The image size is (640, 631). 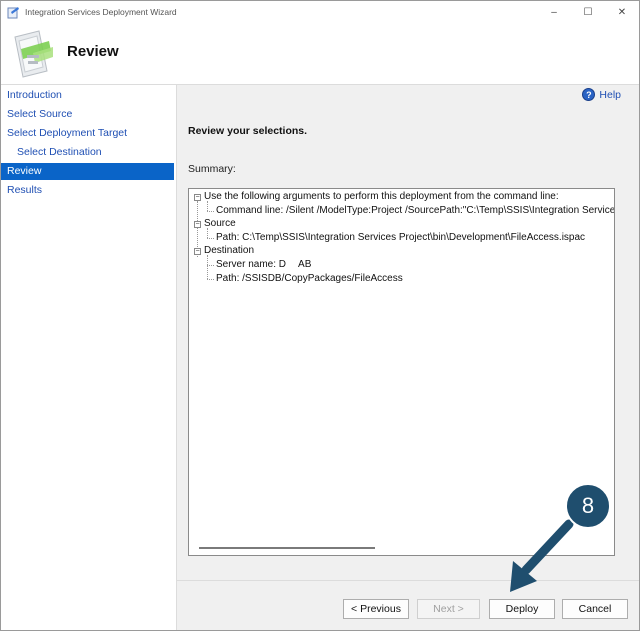 What do you see at coordinates (93, 51) in the screenshot?
I see `page-title: Review` at bounding box center [93, 51].